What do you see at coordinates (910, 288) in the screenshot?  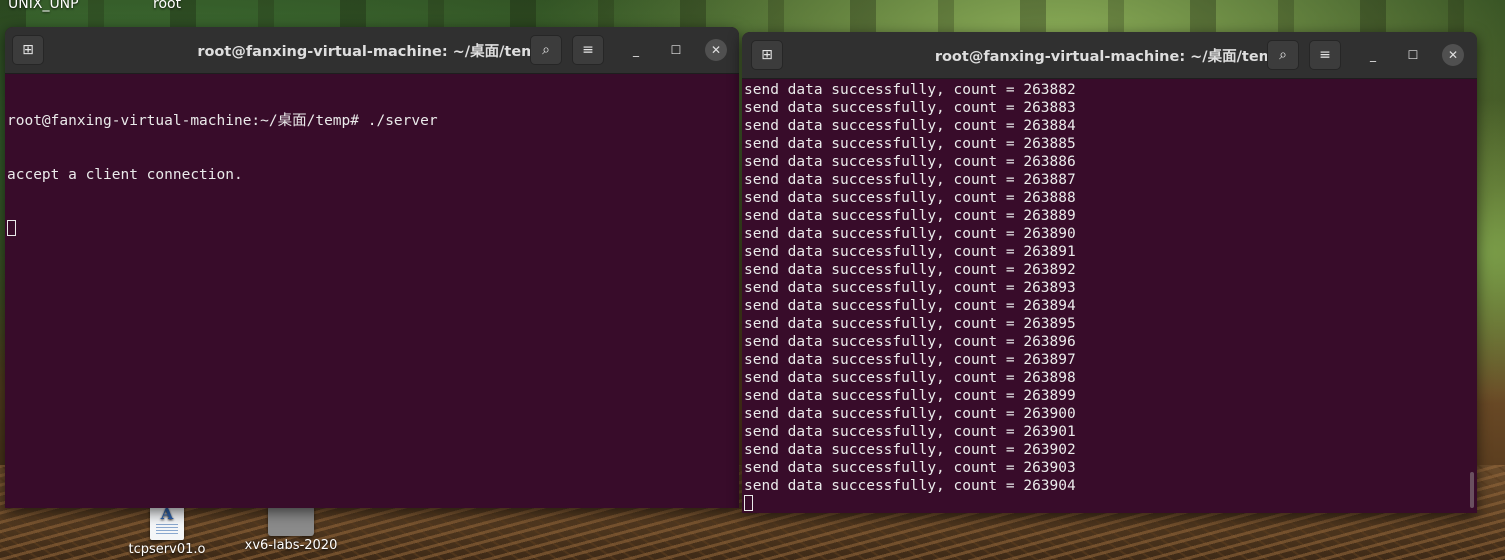 I see `terminal-line: send data successfully, count = 263893` at bounding box center [910, 288].